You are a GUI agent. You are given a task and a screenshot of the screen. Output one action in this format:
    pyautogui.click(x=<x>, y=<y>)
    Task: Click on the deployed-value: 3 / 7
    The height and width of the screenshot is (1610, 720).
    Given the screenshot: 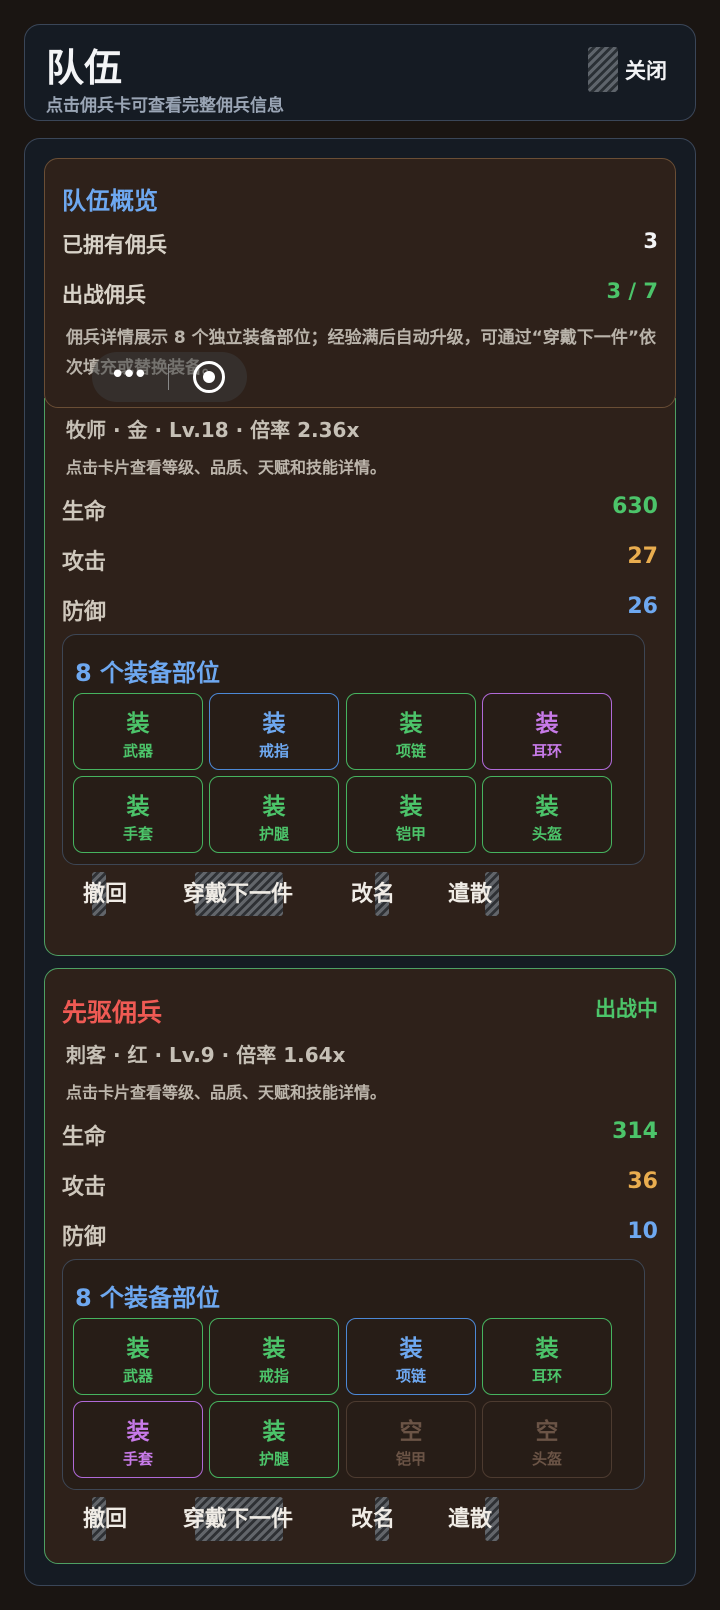 What is the action you would take?
    pyautogui.click(x=632, y=291)
    